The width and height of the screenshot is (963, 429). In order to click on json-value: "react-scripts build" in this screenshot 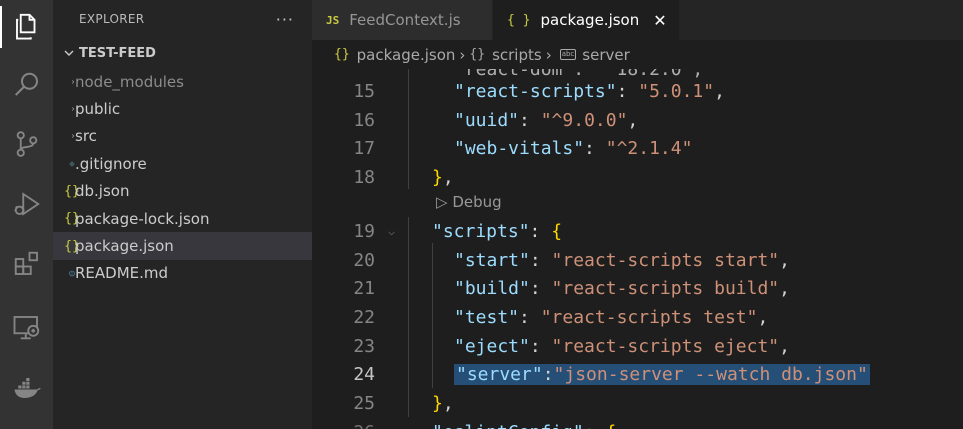, I will do `click(665, 289)`.